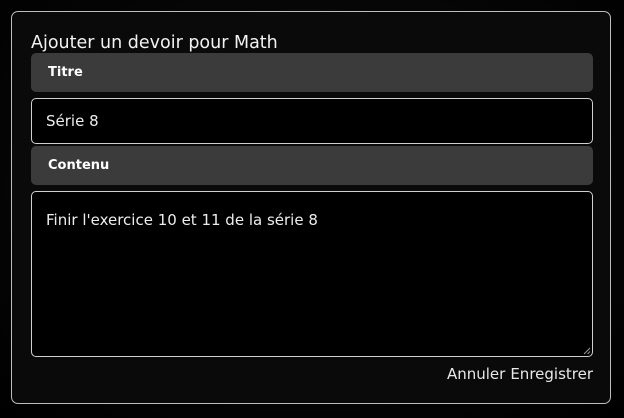 The width and height of the screenshot is (624, 418). Describe the element at coordinates (312, 165) in the screenshot. I see `content-section-header: Contenu` at that location.